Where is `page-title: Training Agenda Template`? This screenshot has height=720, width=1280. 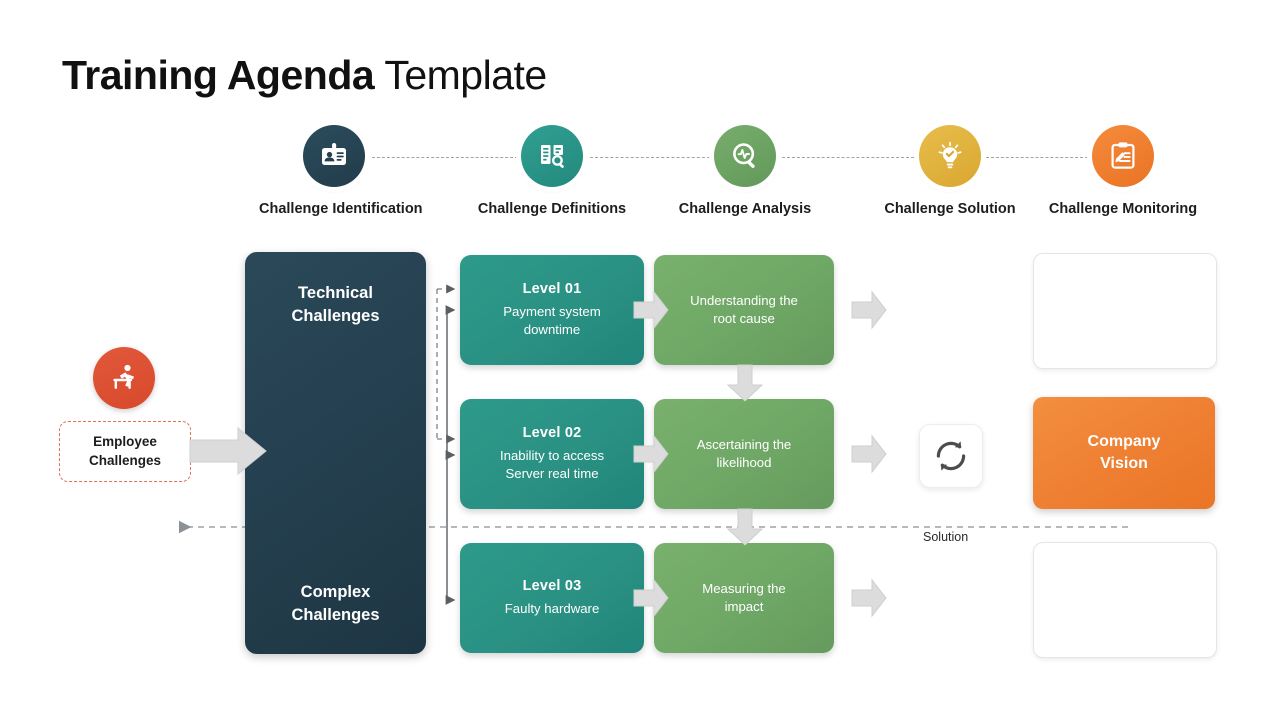
page-title: Training Agenda Template is located at coordinates (304, 75).